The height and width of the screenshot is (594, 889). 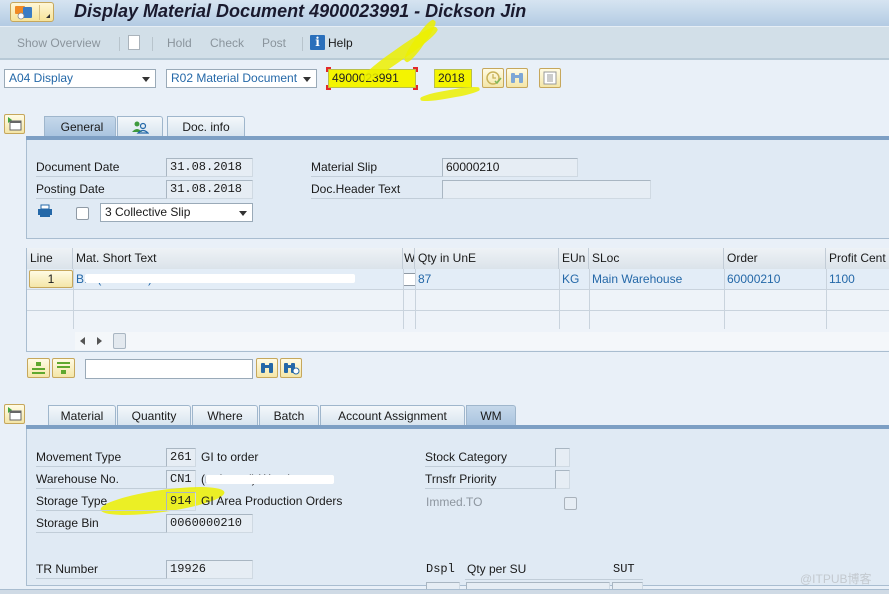 I want to click on header-expand-button, so click(x=14, y=124).